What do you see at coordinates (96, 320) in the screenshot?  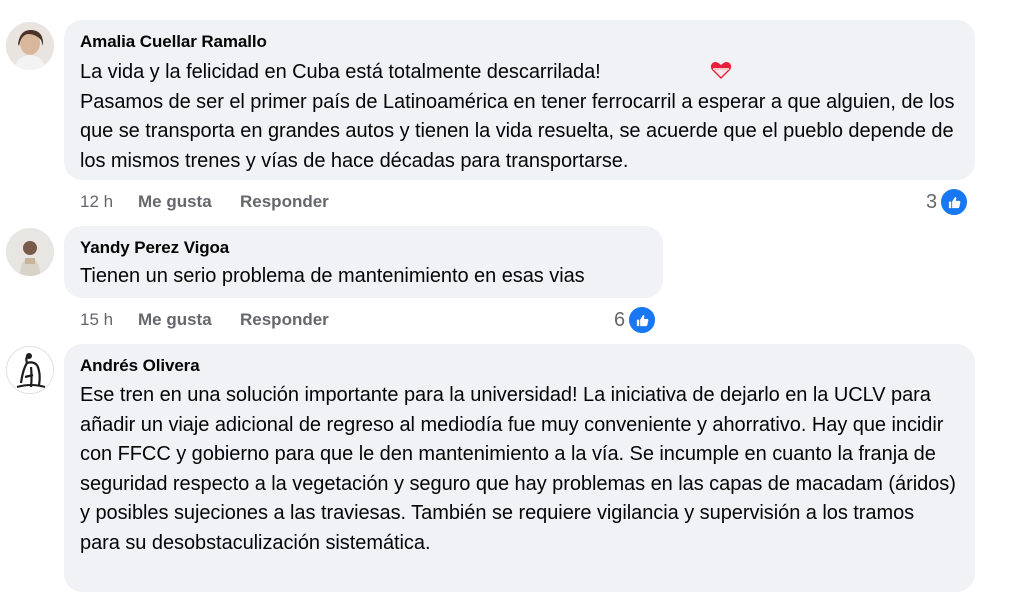 I see `comment-timestamp: 15 h` at bounding box center [96, 320].